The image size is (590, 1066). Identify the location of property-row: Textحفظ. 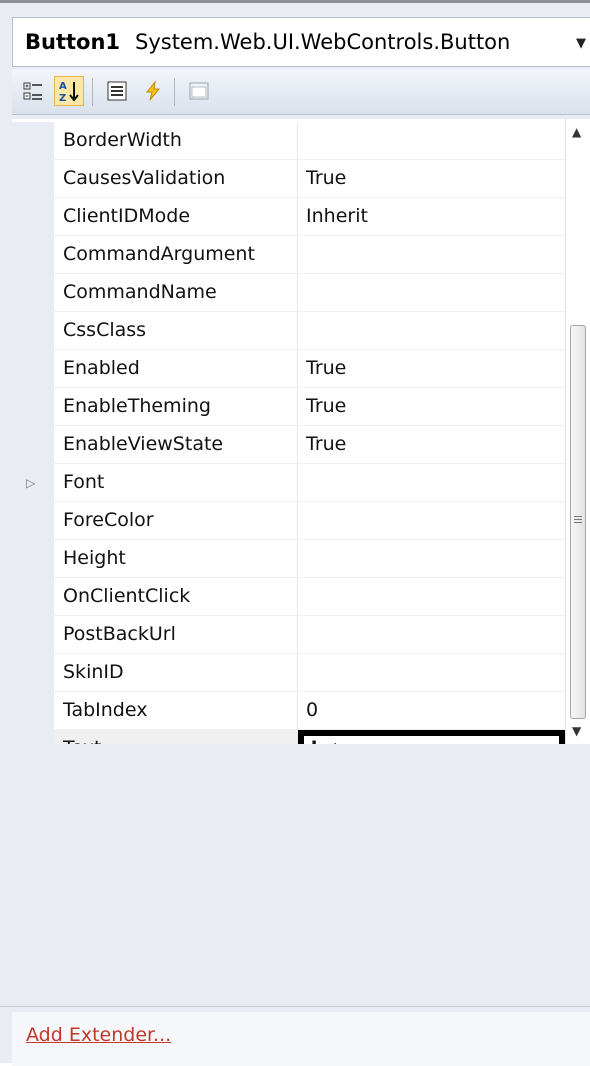
(288, 737).